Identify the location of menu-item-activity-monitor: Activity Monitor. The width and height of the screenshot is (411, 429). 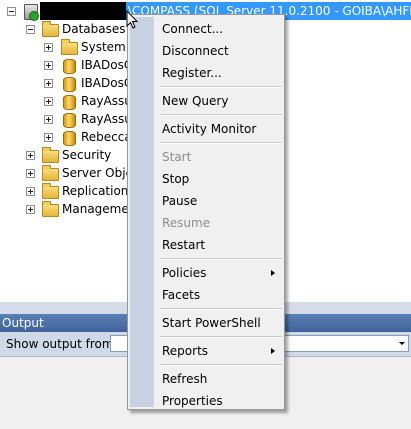
(206, 129).